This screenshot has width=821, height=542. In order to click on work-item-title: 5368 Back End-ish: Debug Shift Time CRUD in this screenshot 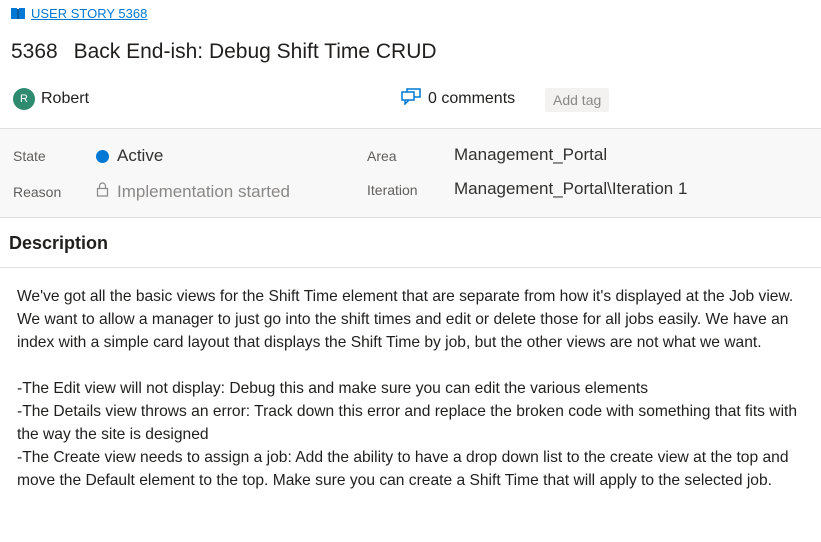, I will do `click(224, 52)`.